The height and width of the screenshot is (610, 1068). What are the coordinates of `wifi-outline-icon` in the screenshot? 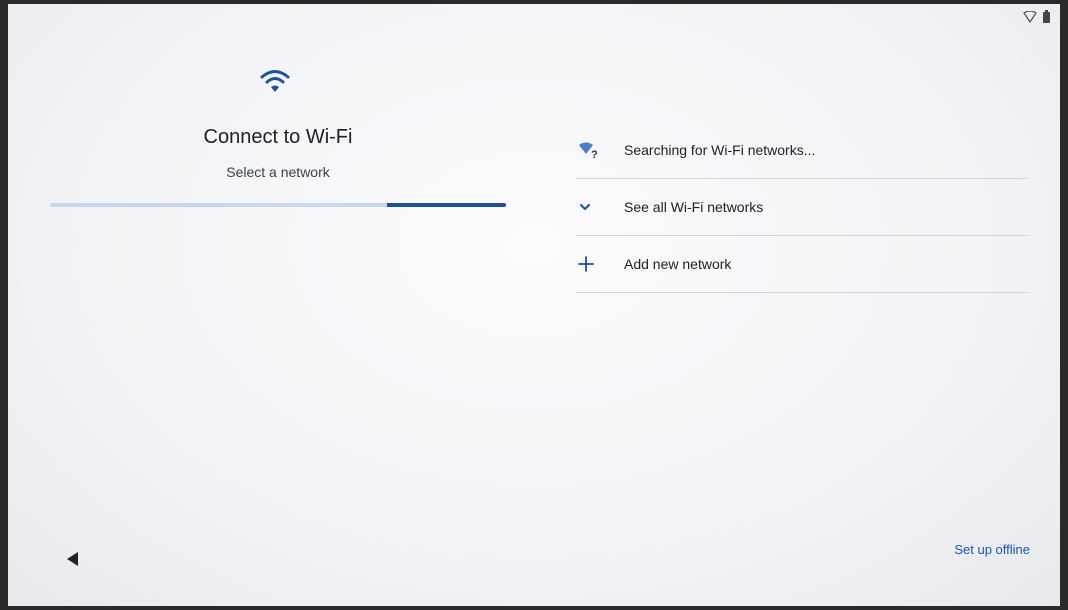 It's located at (1030, 16).